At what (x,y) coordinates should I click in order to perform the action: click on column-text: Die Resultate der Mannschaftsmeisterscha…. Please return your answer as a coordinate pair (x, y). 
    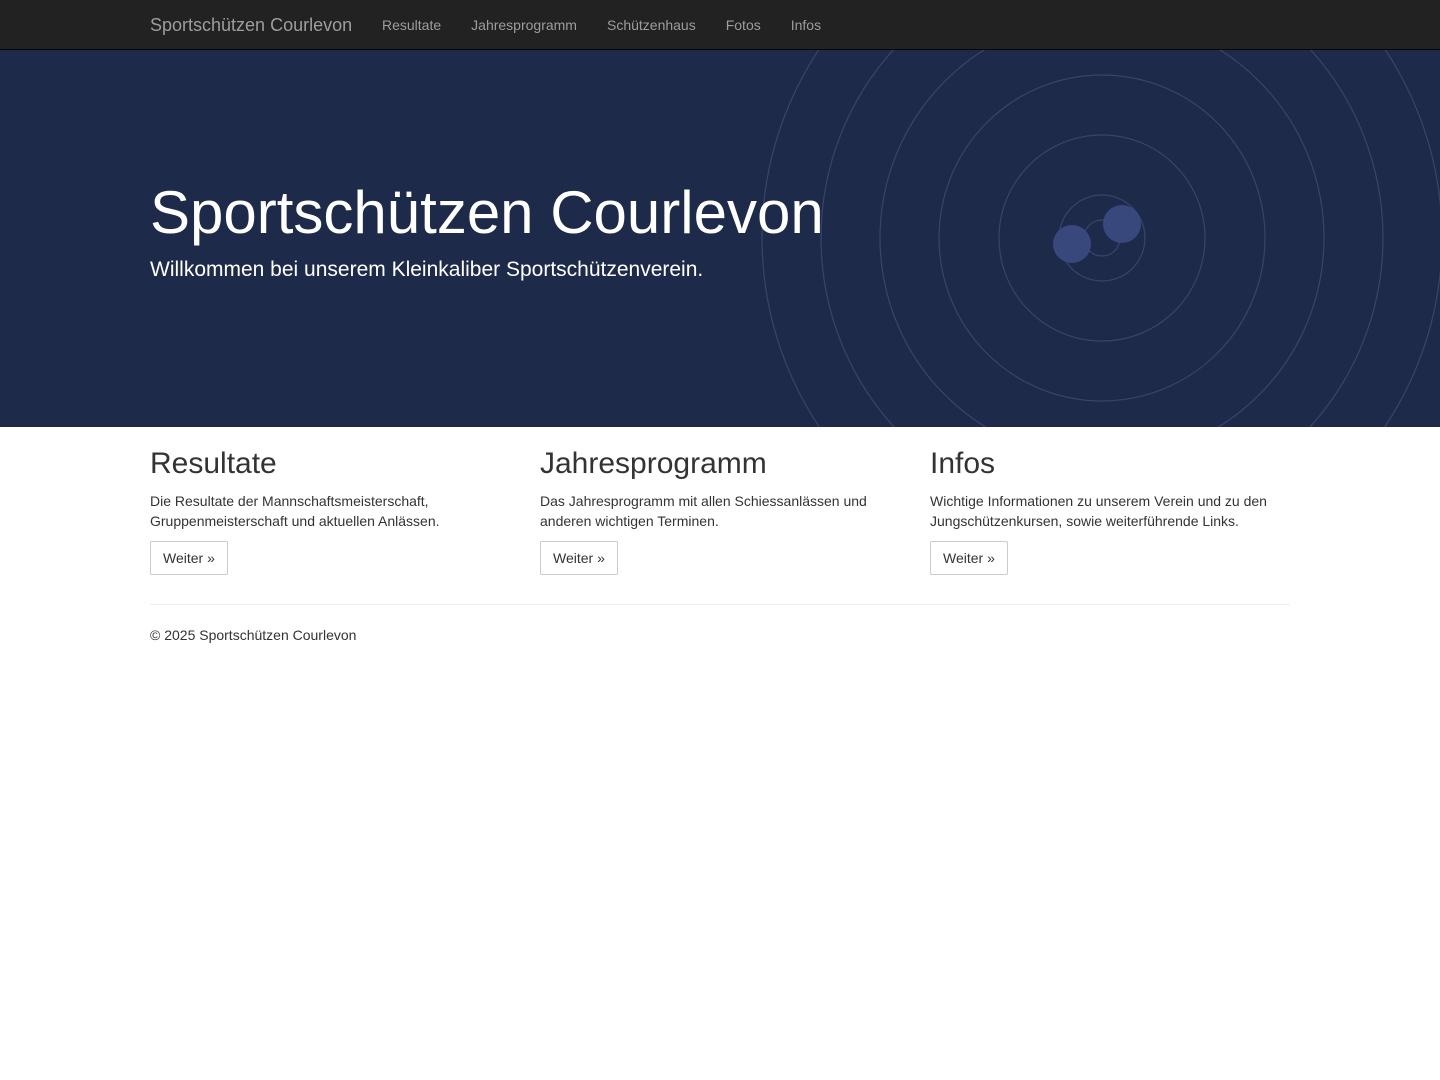
    Looking at the image, I should click on (295, 511).